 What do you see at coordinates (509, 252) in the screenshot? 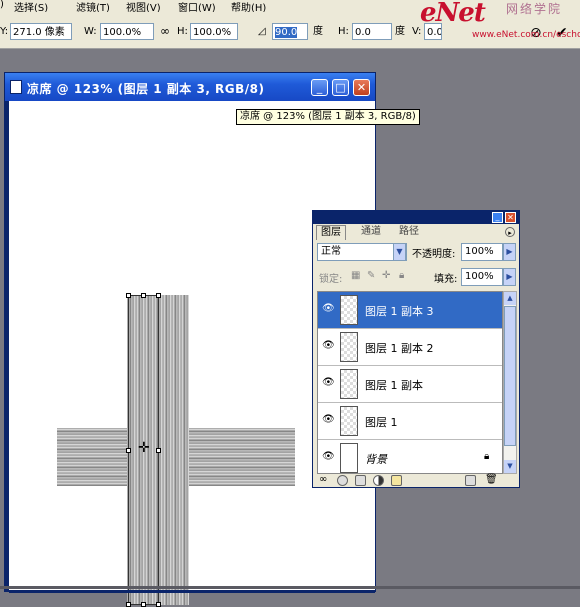
I see `opacity-slider-icon: ▶` at bounding box center [509, 252].